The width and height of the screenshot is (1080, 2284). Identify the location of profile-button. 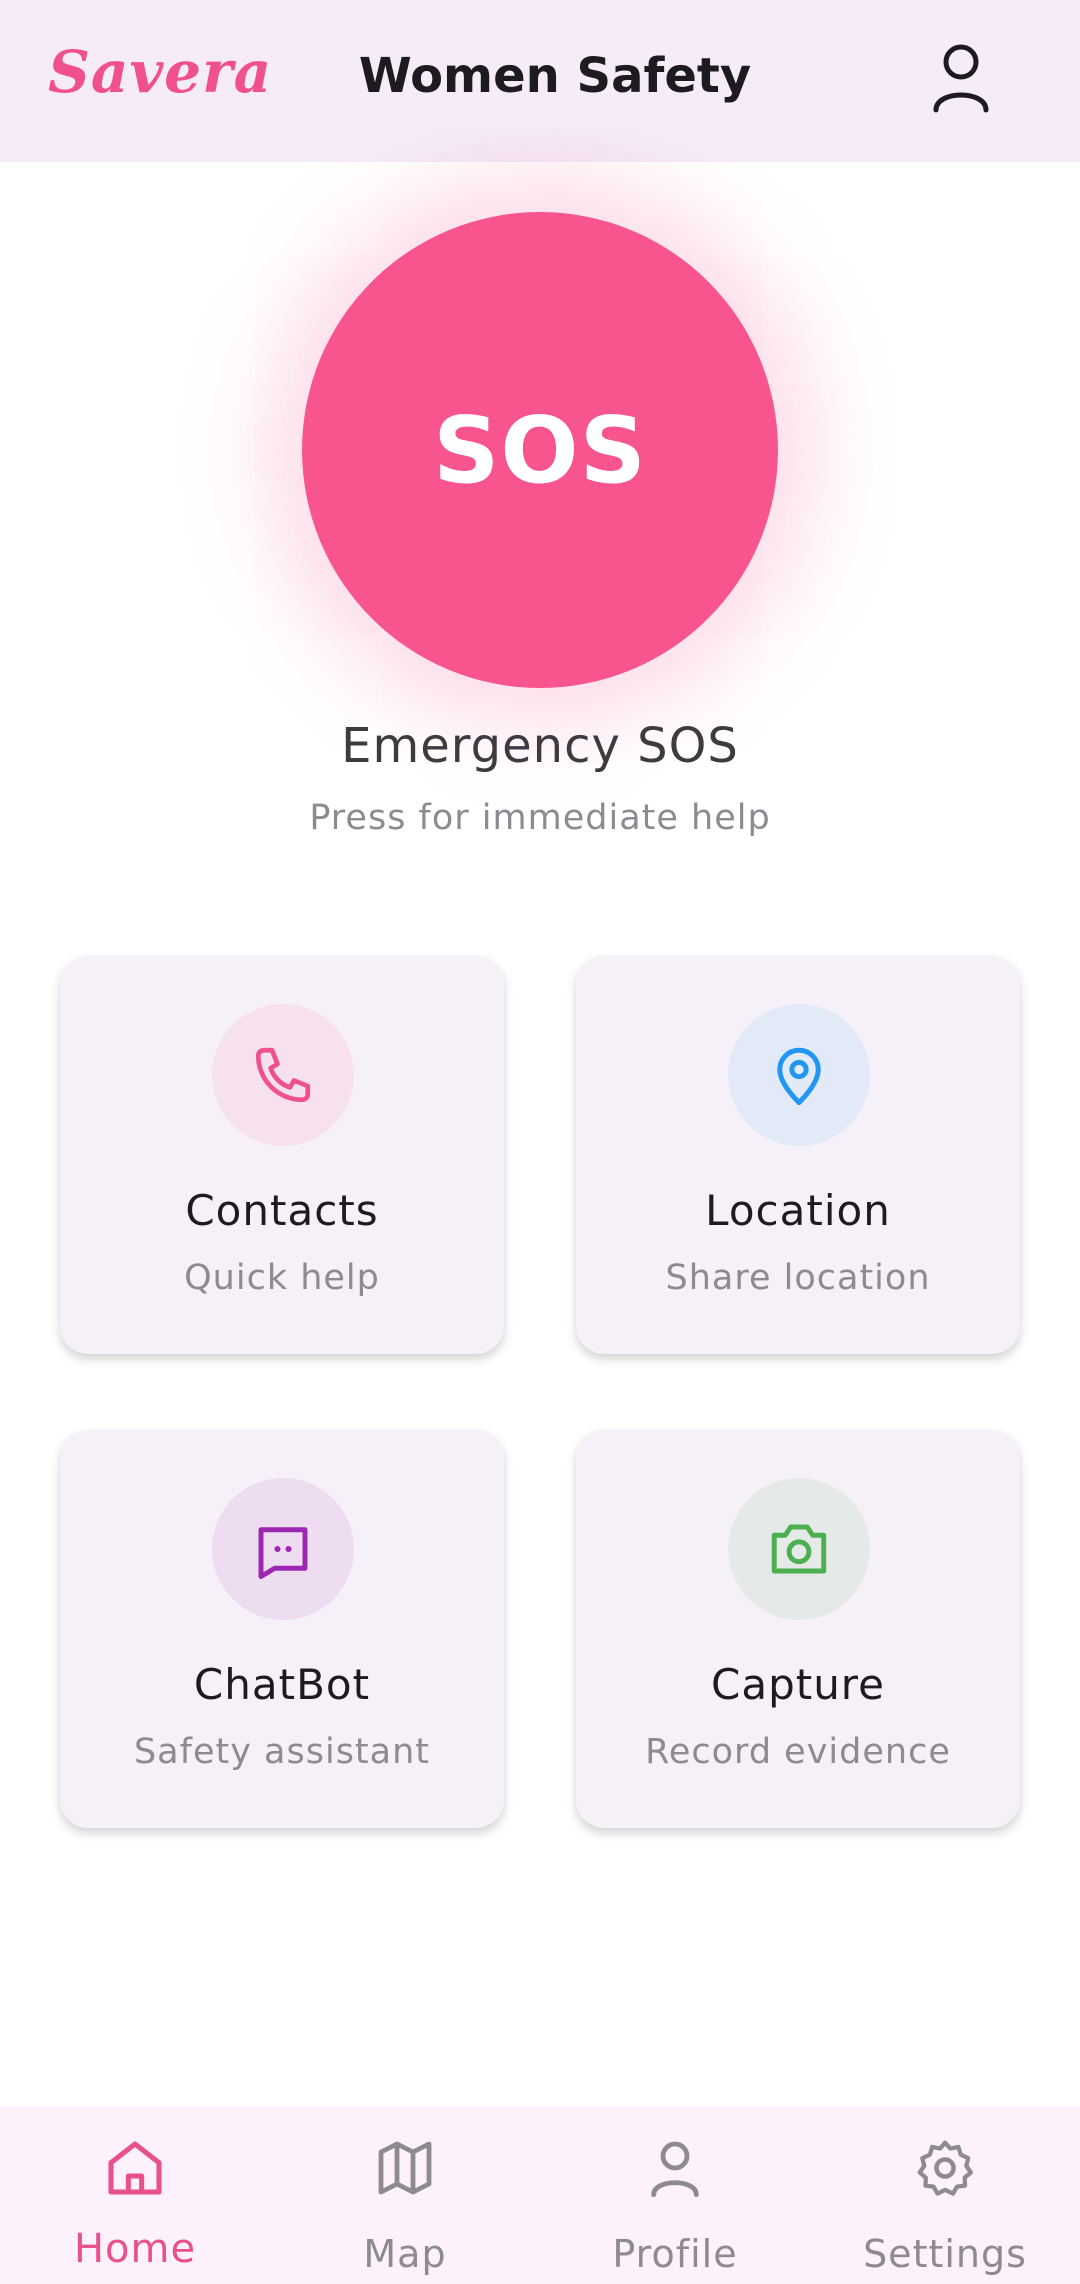
(961, 78).